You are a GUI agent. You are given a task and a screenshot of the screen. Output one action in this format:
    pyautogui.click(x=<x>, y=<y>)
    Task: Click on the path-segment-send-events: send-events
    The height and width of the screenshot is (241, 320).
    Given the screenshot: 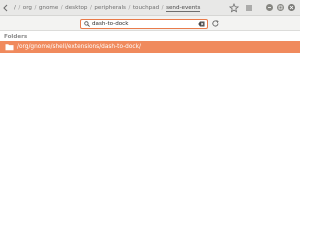 What is the action you would take?
    pyautogui.click(x=183, y=8)
    